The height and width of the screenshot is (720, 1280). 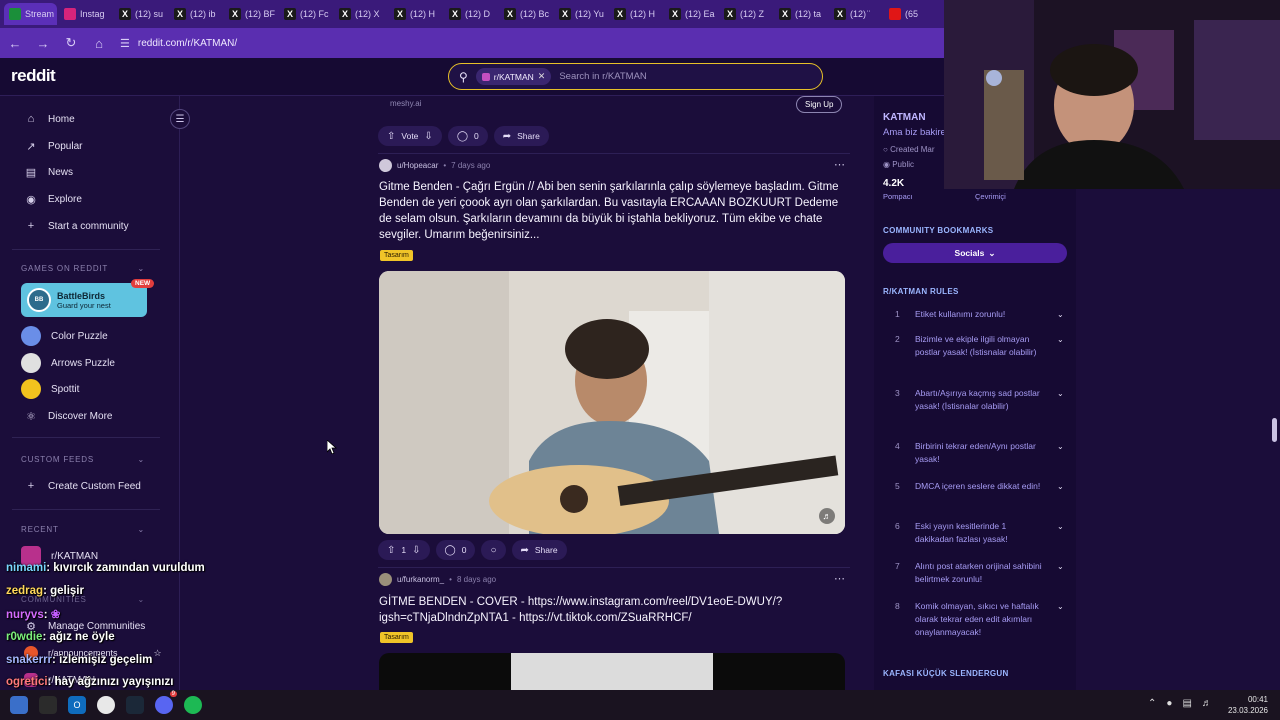 What do you see at coordinates (85, 14) in the screenshot?
I see `browser-tab: Instag` at bounding box center [85, 14].